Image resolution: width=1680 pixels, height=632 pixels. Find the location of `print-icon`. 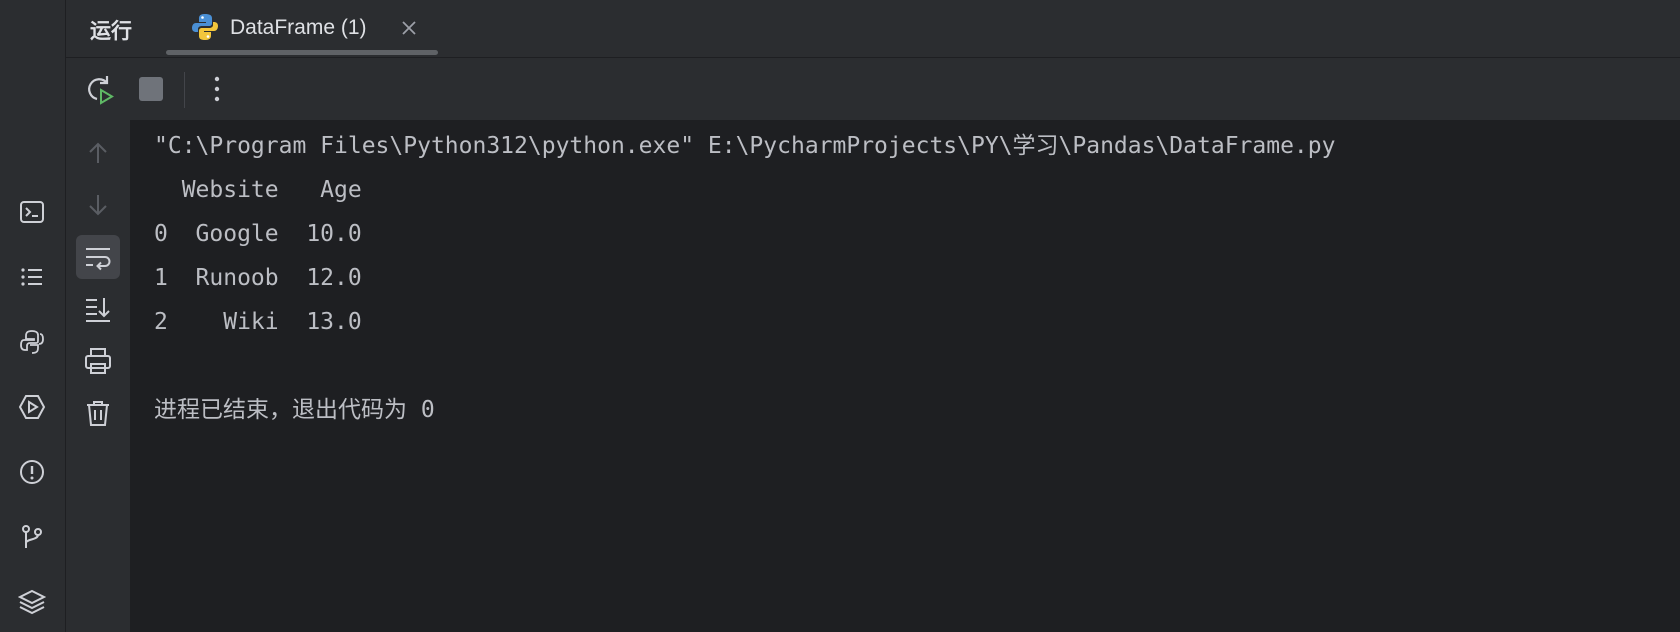

print-icon is located at coordinates (98, 361).